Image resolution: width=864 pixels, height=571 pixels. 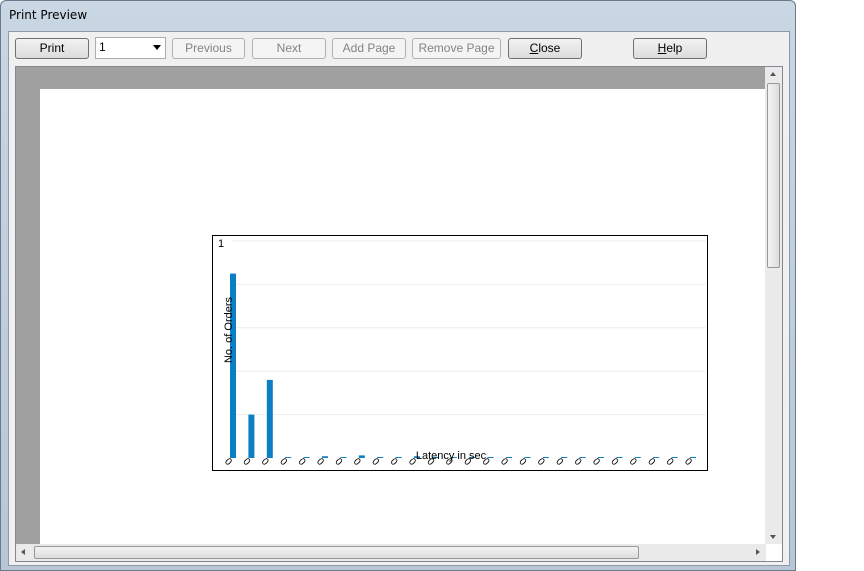 What do you see at coordinates (773, 537) in the screenshot?
I see `scroll-down-icon` at bounding box center [773, 537].